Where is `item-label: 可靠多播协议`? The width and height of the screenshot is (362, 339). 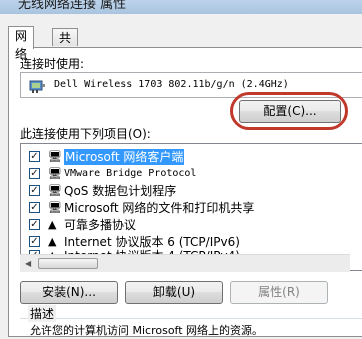
item-label: 可靠多播协议 is located at coordinates (100, 225).